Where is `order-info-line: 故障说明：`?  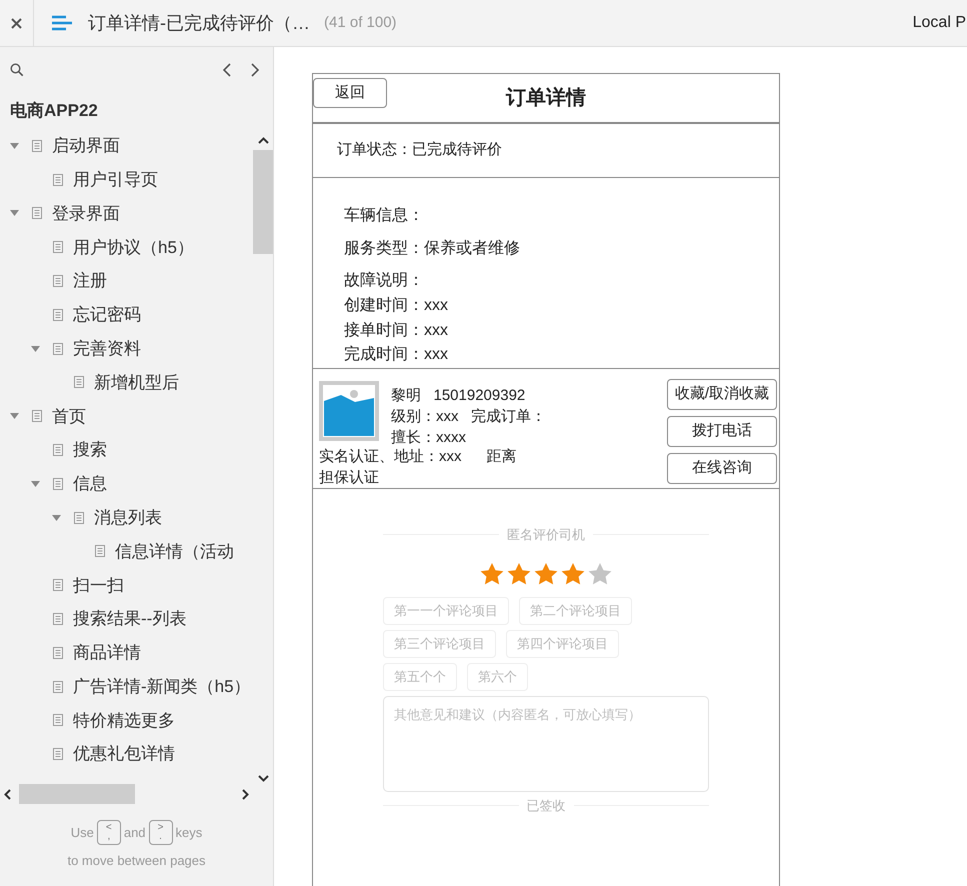
order-info-line: 故障说明： is located at coordinates (384, 281).